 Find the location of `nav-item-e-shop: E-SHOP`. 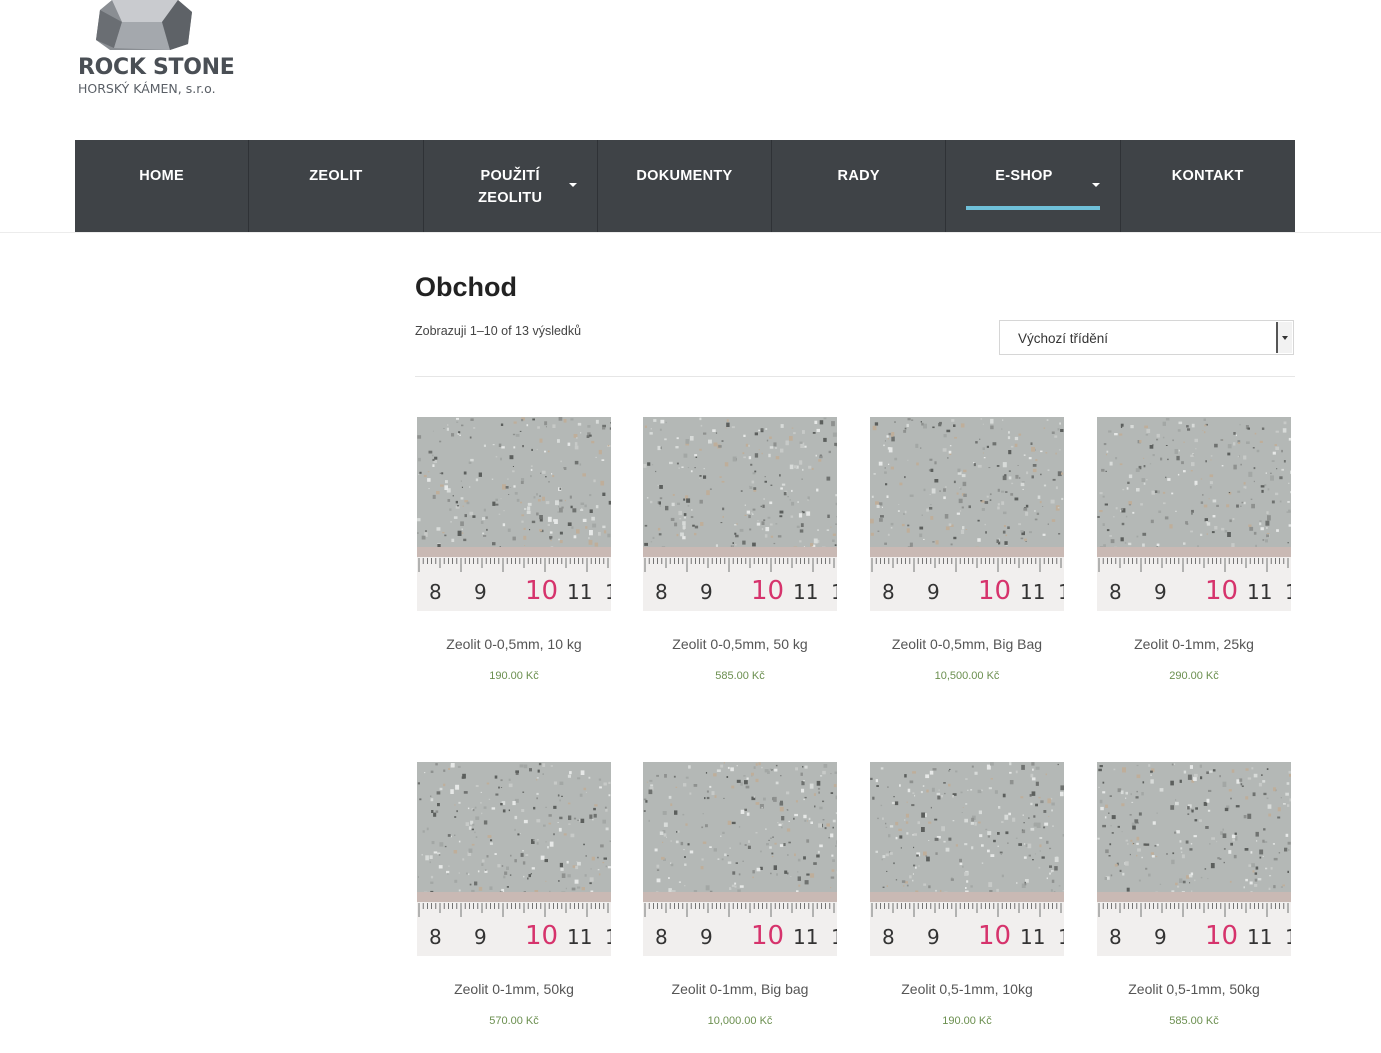

nav-item-e-shop: E-SHOP is located at coordinates (1033, 186).